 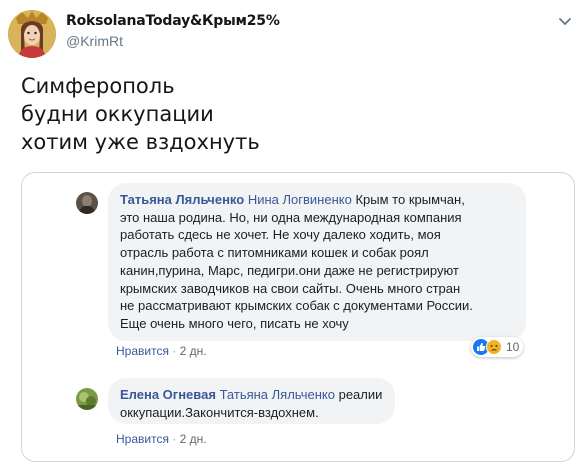 What do you see at coordinates (140, 142) in the screenshot?
I see `tweet-text-line: хотим уже вздохнуть` at bounding box center [140, 142].